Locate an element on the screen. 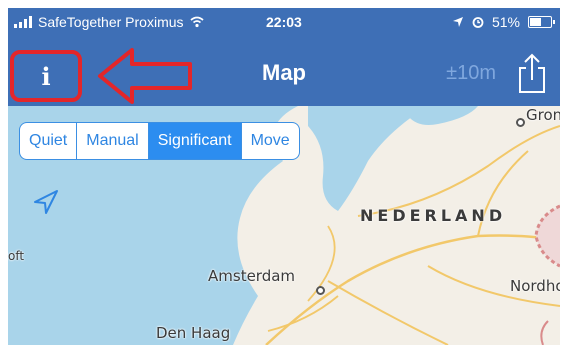 The height and width of the screenshot is (345, 568). tracking-mode-selector: Quiet Manual Significant Move is located at coordinates (159, 141).